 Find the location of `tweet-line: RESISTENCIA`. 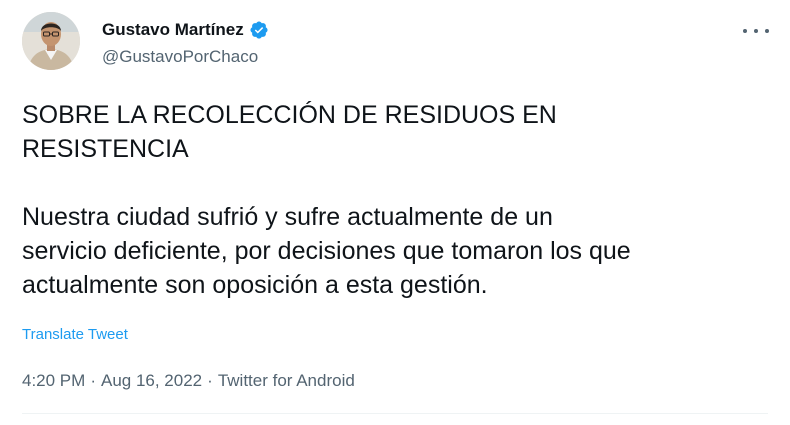

tweet-line: RESISTENCIA is located at coordinates (105, 149).